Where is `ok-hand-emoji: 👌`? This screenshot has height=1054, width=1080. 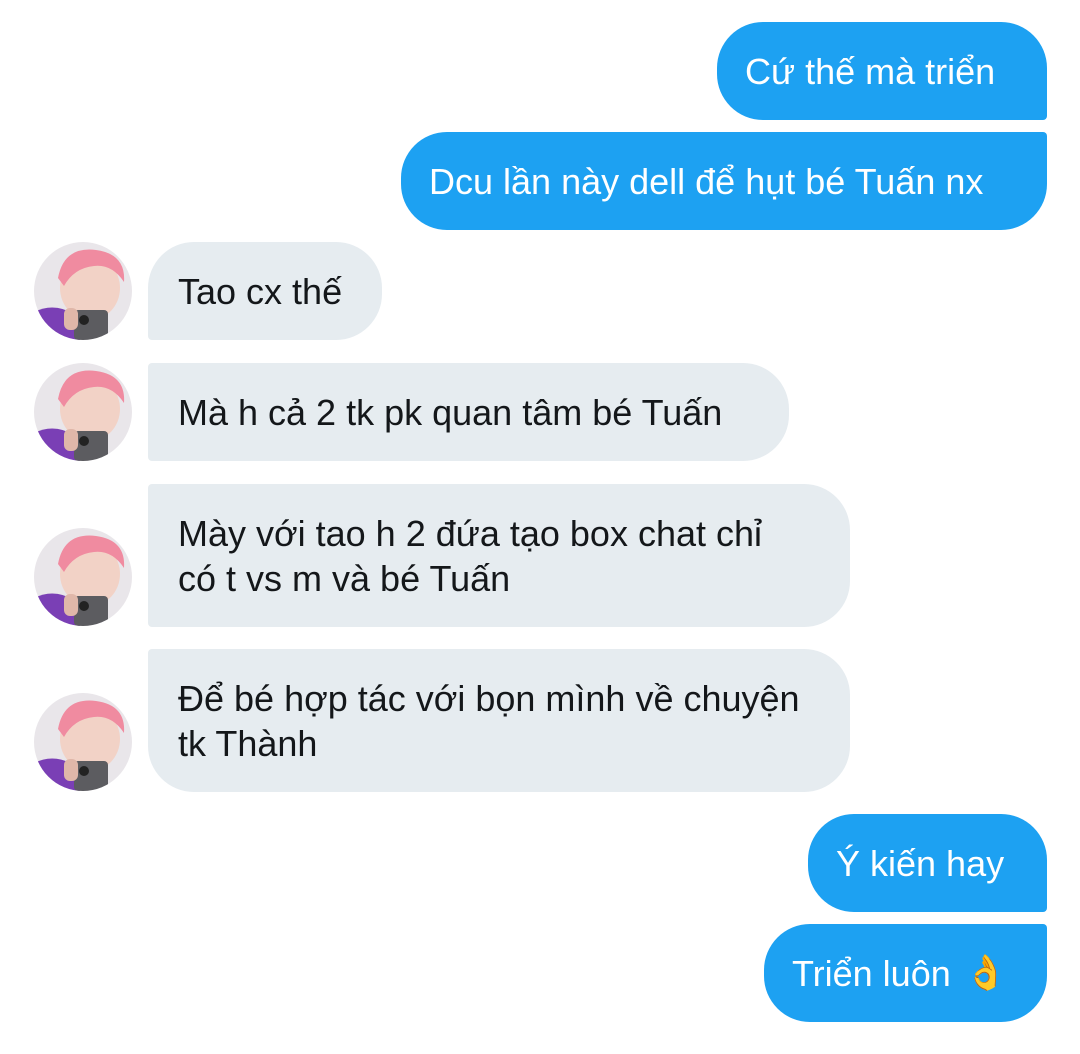
ok-hand-emoji: 👌 is located at coordinates (986, 972).